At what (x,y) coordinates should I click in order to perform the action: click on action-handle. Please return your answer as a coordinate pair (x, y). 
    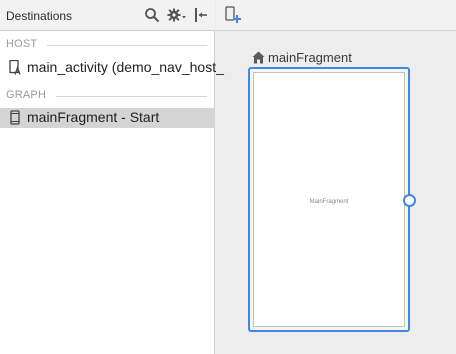
    Looking at the image, I should click on (409, 200).